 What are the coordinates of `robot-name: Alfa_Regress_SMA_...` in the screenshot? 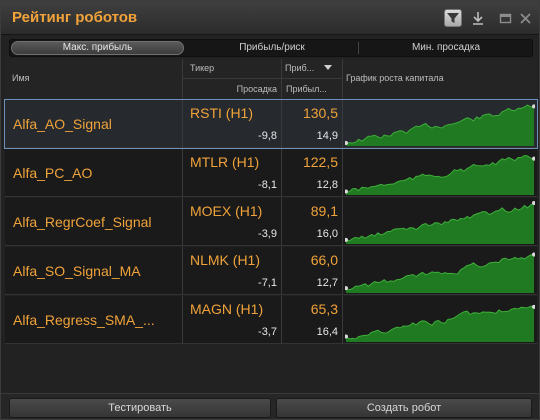 It's located at (84, 320).